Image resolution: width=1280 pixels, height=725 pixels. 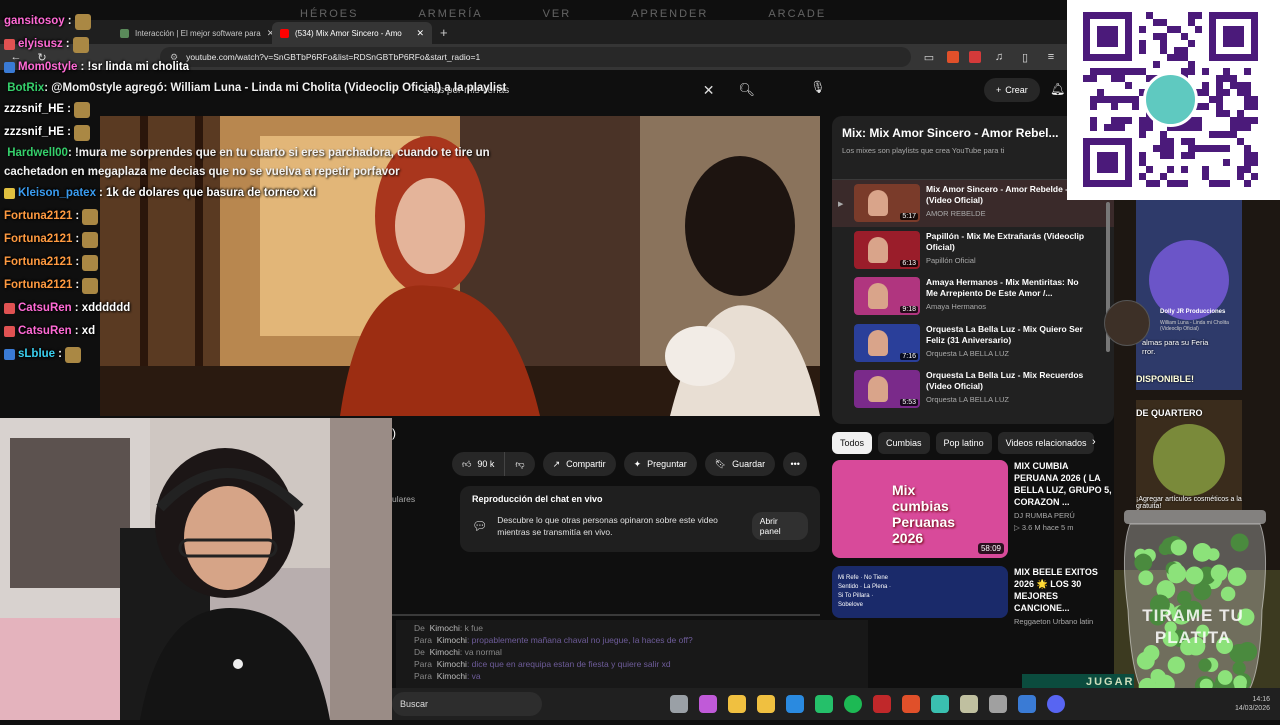 What do you see at coordinates (909, 402) in the screenshot?
I see `duration-badge: 5:53` at bounding box center [909, 402].